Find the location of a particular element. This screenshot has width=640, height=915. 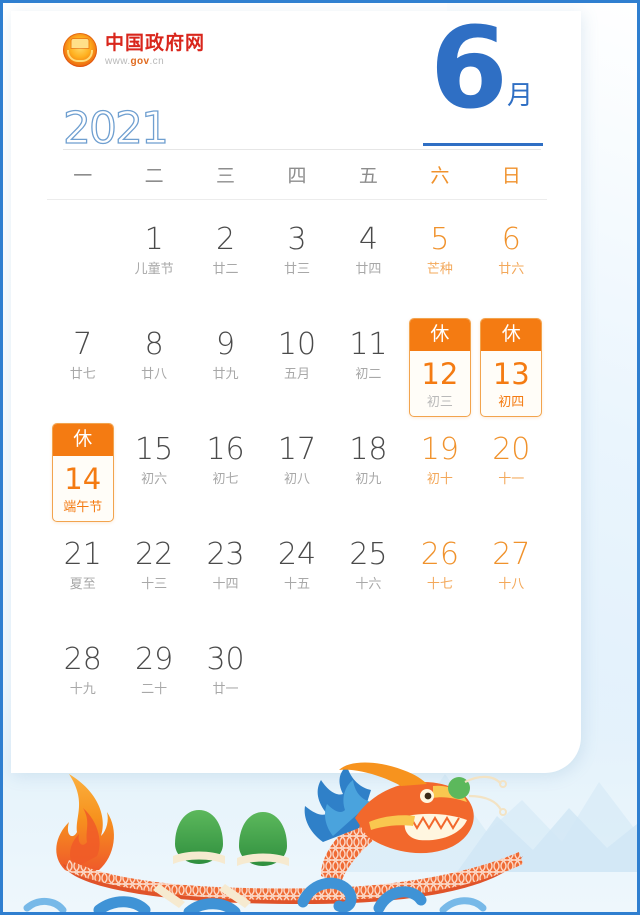

day-cell-8: 8 廿八 is located at coordinates (153, 368).